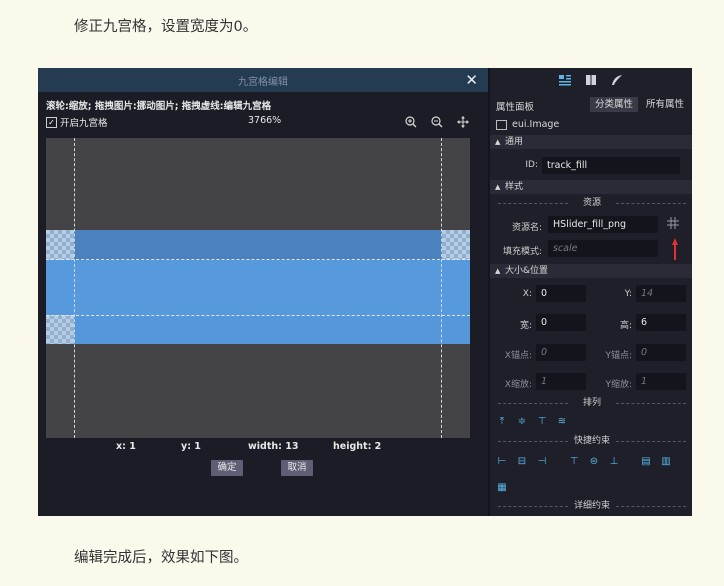 This screenshot has width=724, height=586. I want to click on align-center-v-icon: ⊜, so click(594, 462).